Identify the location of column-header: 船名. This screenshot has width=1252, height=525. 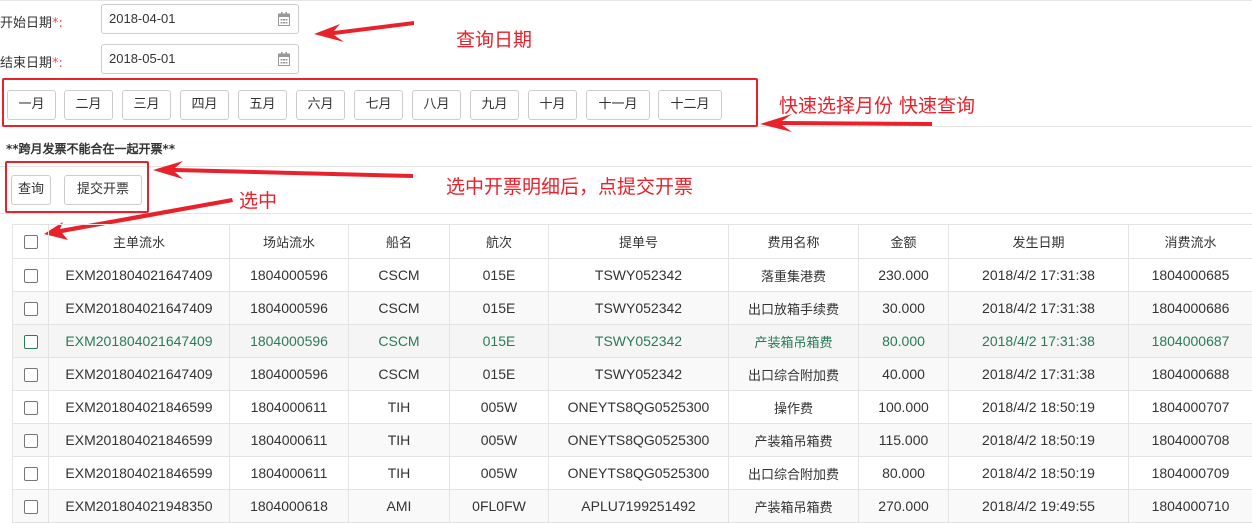
(399, 241).